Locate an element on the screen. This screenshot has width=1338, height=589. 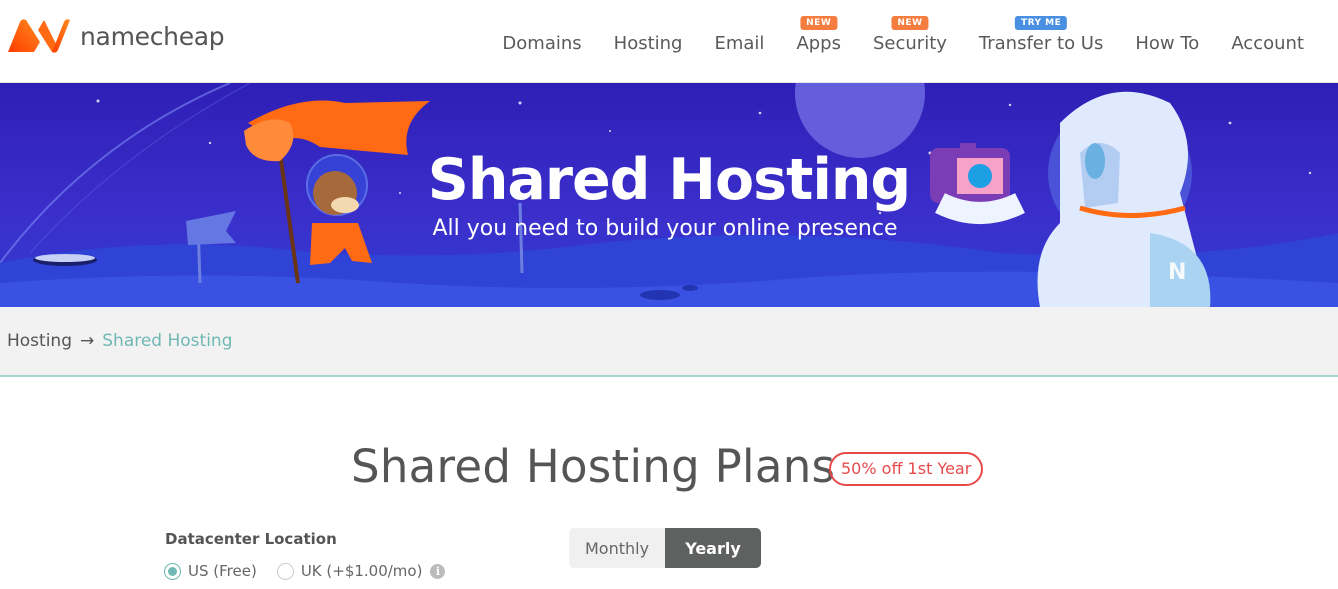
breadcrumb-current: Shared Hosting is located at coordinates (167, 341).